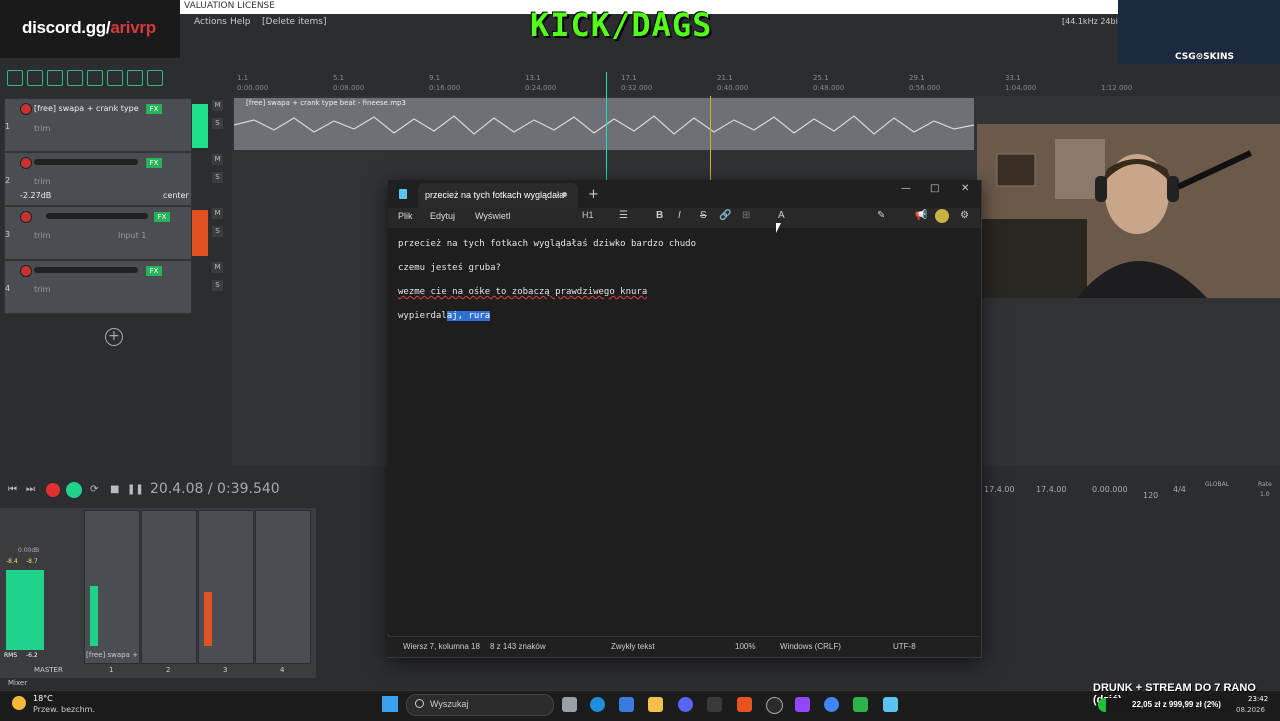  What do you see at coordinates (810, 646) in the screenshot?
I see `line-ending: Windows (CRLF)` at bounding box center [810, 646].